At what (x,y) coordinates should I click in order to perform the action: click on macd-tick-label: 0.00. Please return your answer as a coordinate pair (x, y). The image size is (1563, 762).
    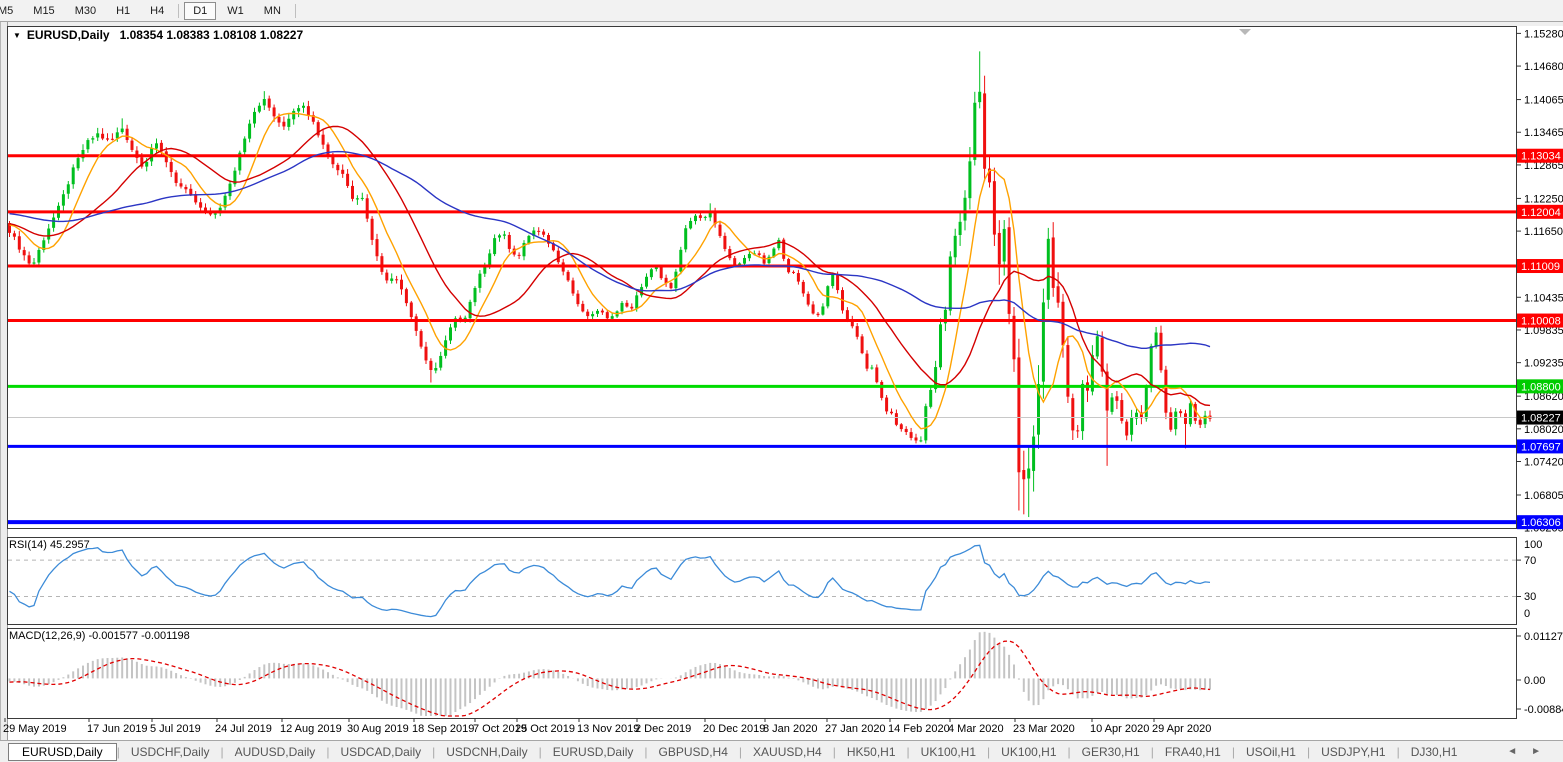
    Looking at the image, I should click on (1534, 681).